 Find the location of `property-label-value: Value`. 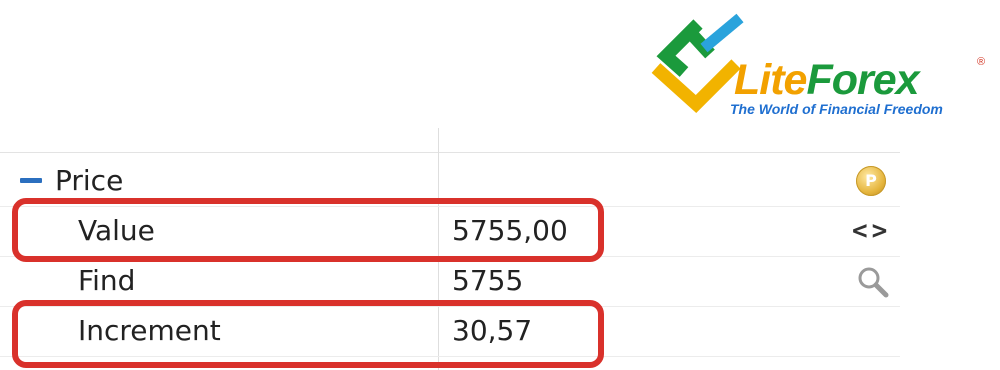

property-label-value: Value is located at coordinates (116, 230).